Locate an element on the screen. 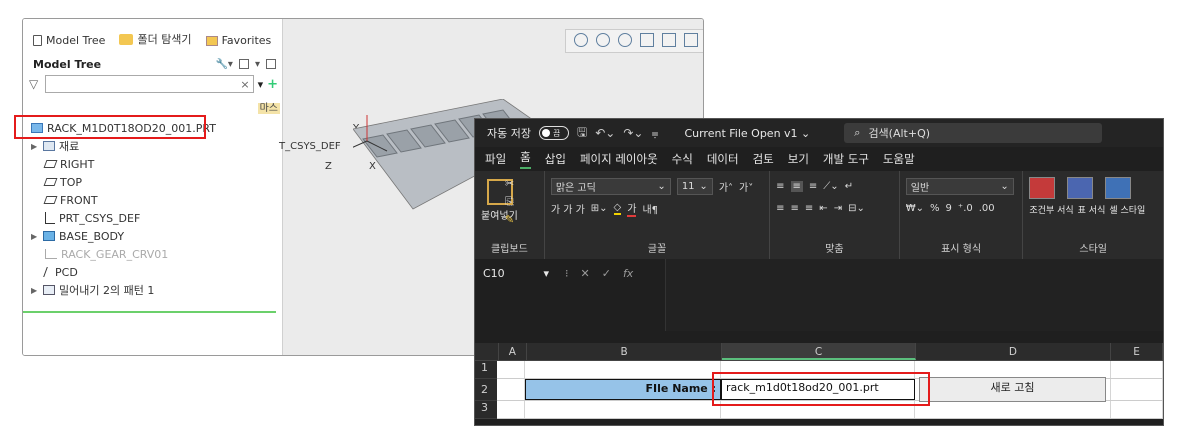 Image resolution: width=1180 pixels, height=440 pixels. search-input: × is located at coordinates (149, 84).